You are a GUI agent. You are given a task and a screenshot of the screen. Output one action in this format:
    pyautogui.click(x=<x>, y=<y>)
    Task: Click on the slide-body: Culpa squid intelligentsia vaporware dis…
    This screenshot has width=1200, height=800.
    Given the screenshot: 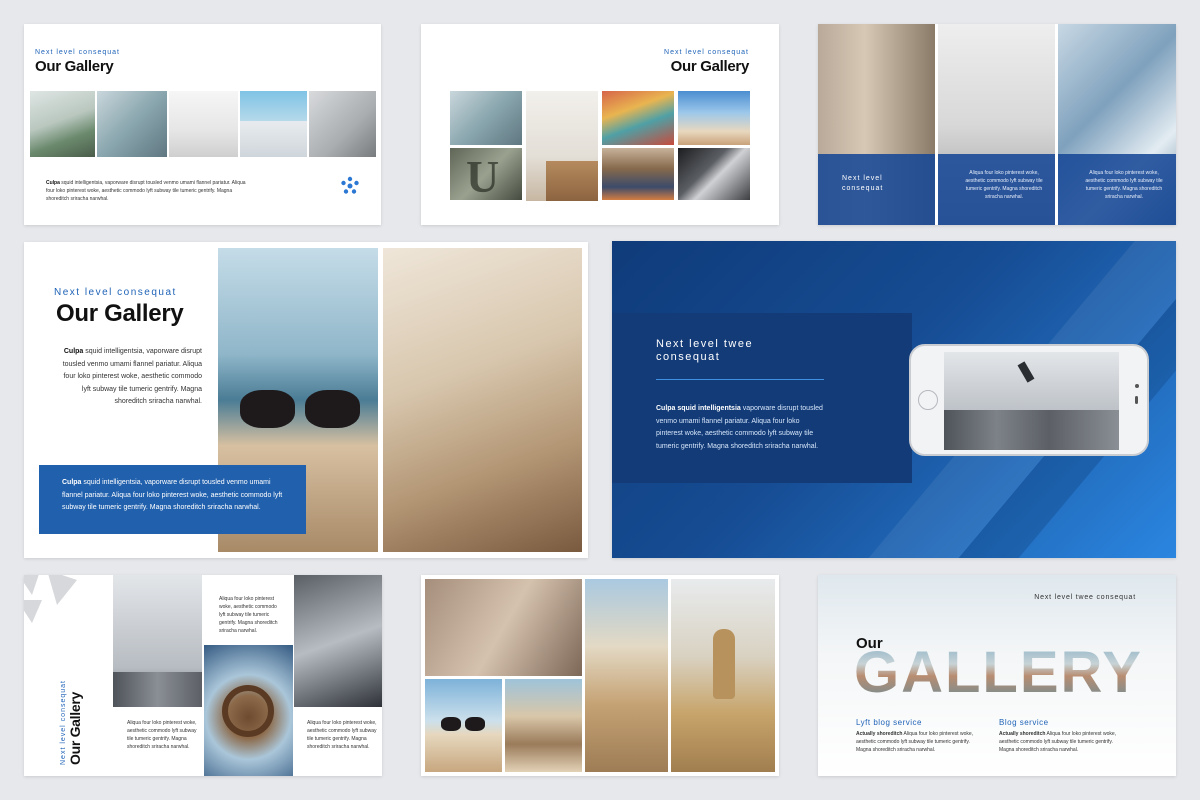 What is the action you would take?
    pyautogui.click(x=742, y=428)
    